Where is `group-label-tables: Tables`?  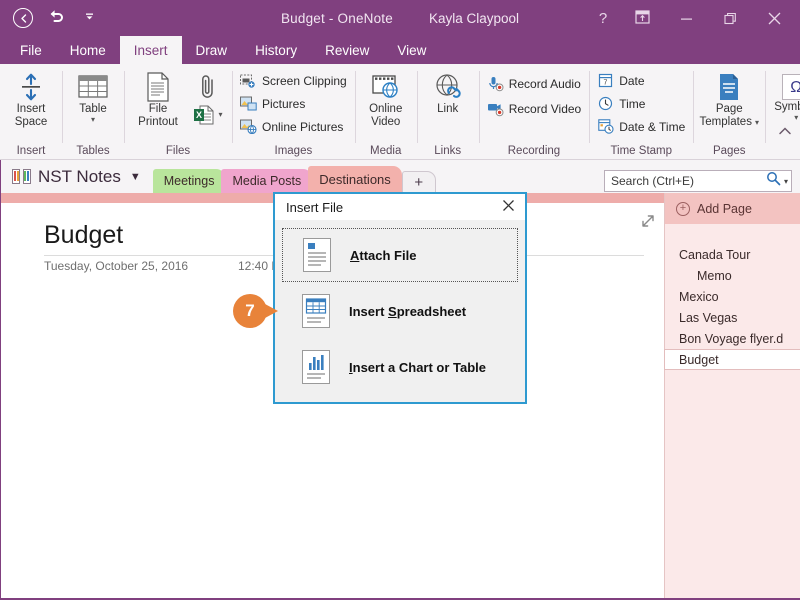 group-label-tables: Tables is located at coordinates (93, 151).